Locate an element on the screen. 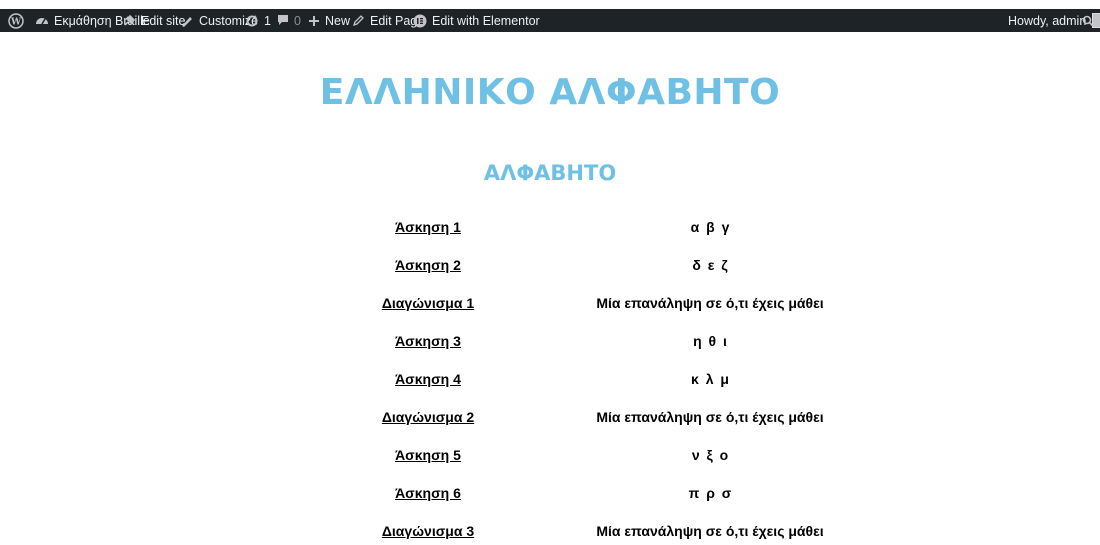 This screenshot has width=1100, height=545. svg-text: W is located at coordinates (16, 22).